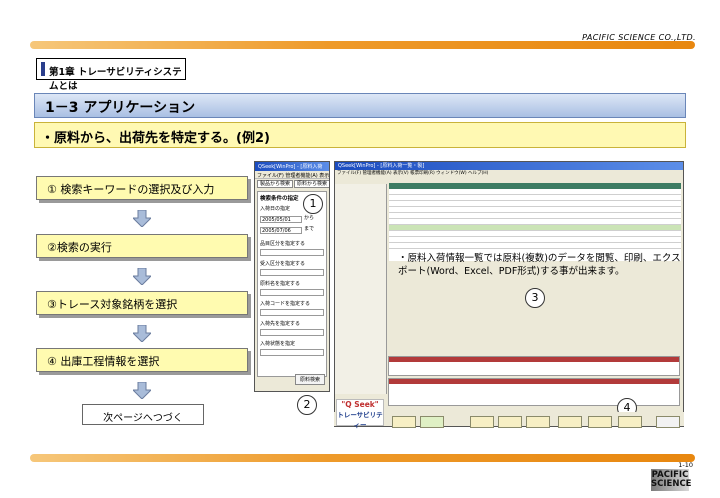 The image size is (720, 498). What do you see at coordinates (360, 404) in the screenshot?
I see `logo-line1: "Q Seek"` at bounding box center [360, 404].